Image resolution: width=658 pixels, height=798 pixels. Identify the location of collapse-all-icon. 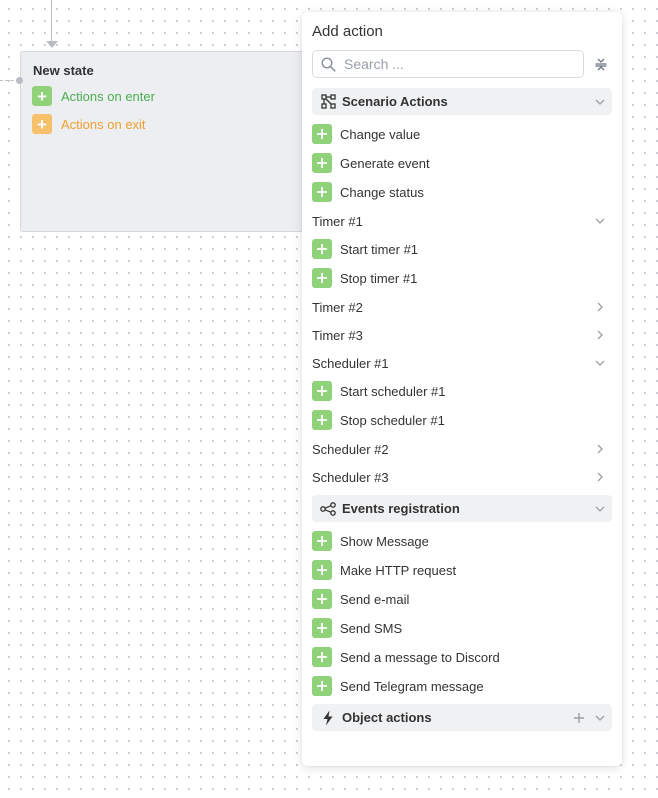
(601, 64).